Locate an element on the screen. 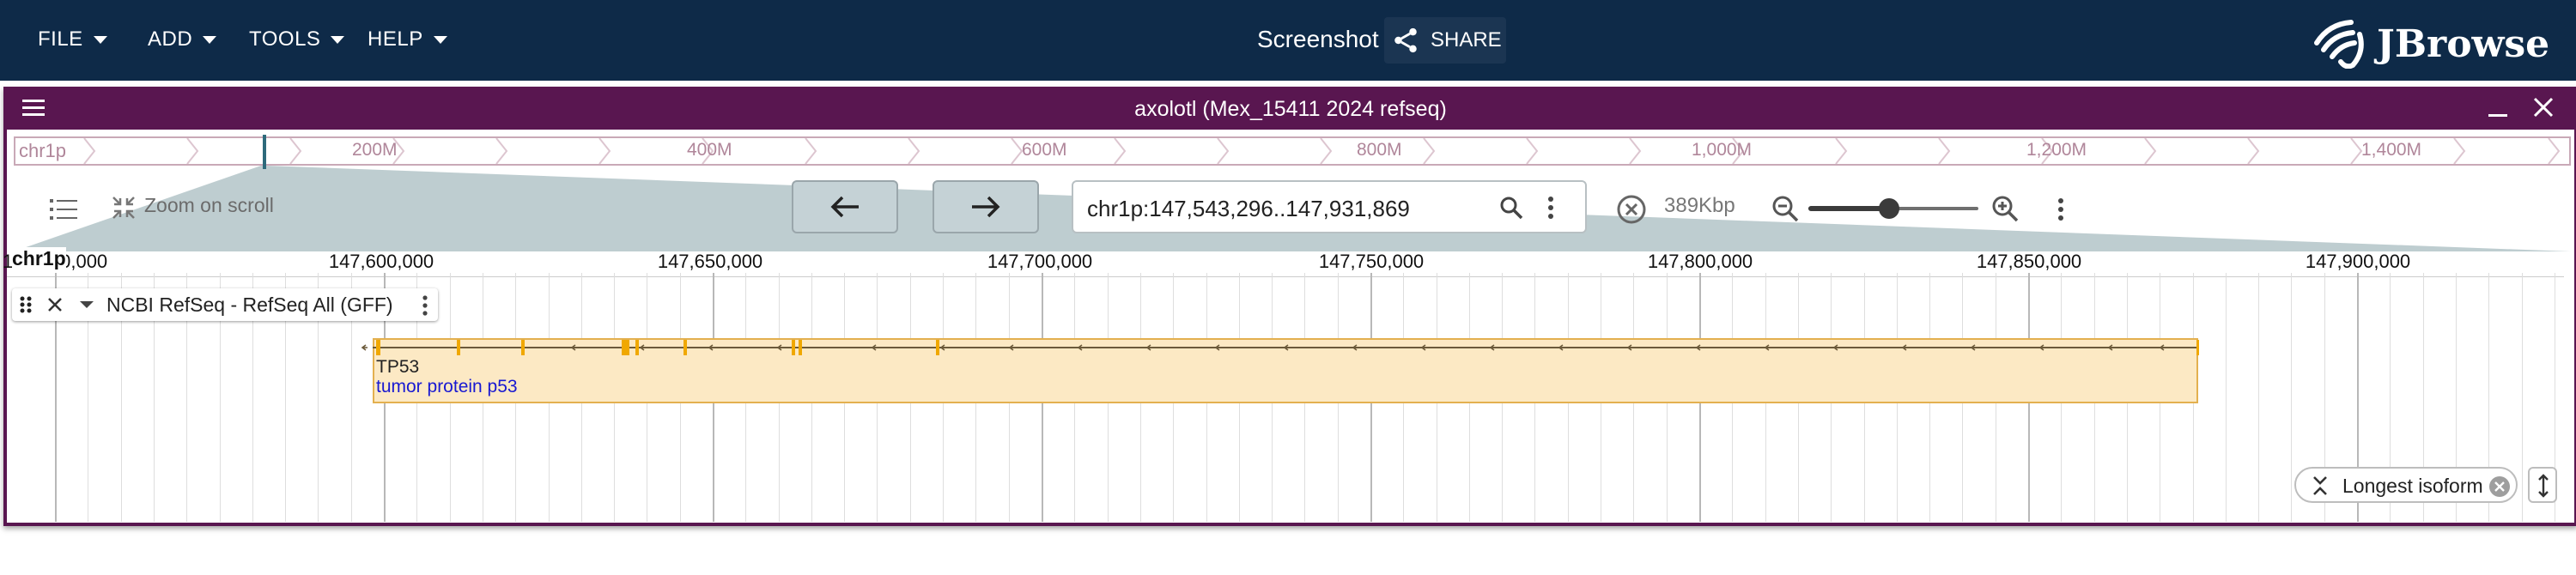  menu-add: ADD is located at coordinates (182, 39).